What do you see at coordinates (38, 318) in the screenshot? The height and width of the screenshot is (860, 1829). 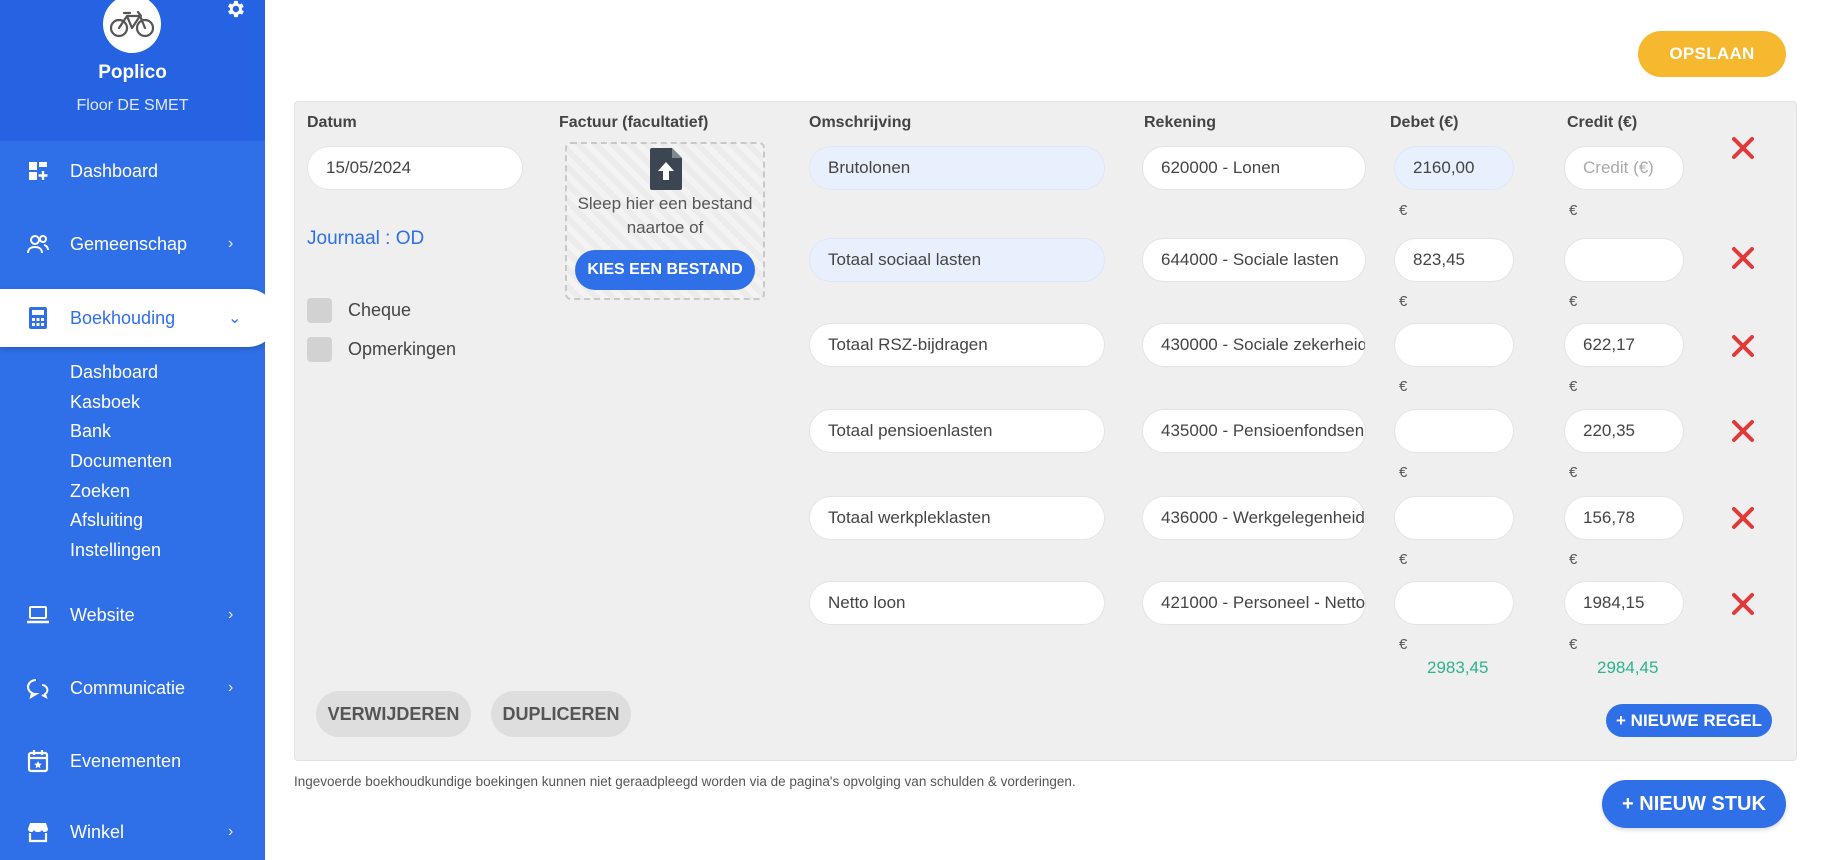 I see `calculator-icon` at bounding box center [38, 318].